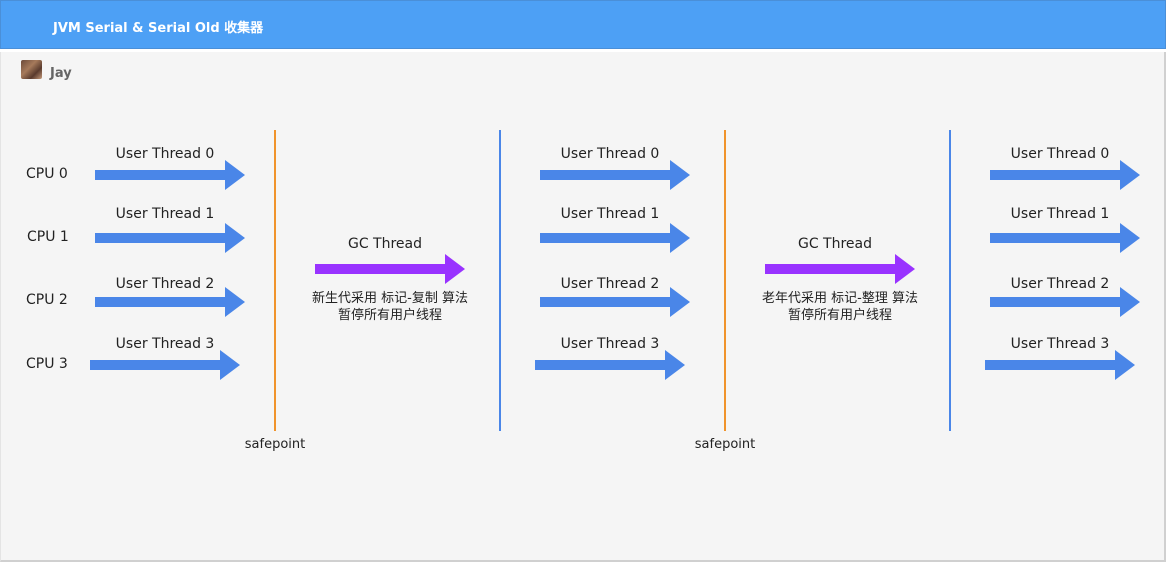  What do you see at coordinates (158, 28) in the screenshot?
I see `page-title: JVM Serial & Serial Old 收集器` at bounding box center [158, 28].